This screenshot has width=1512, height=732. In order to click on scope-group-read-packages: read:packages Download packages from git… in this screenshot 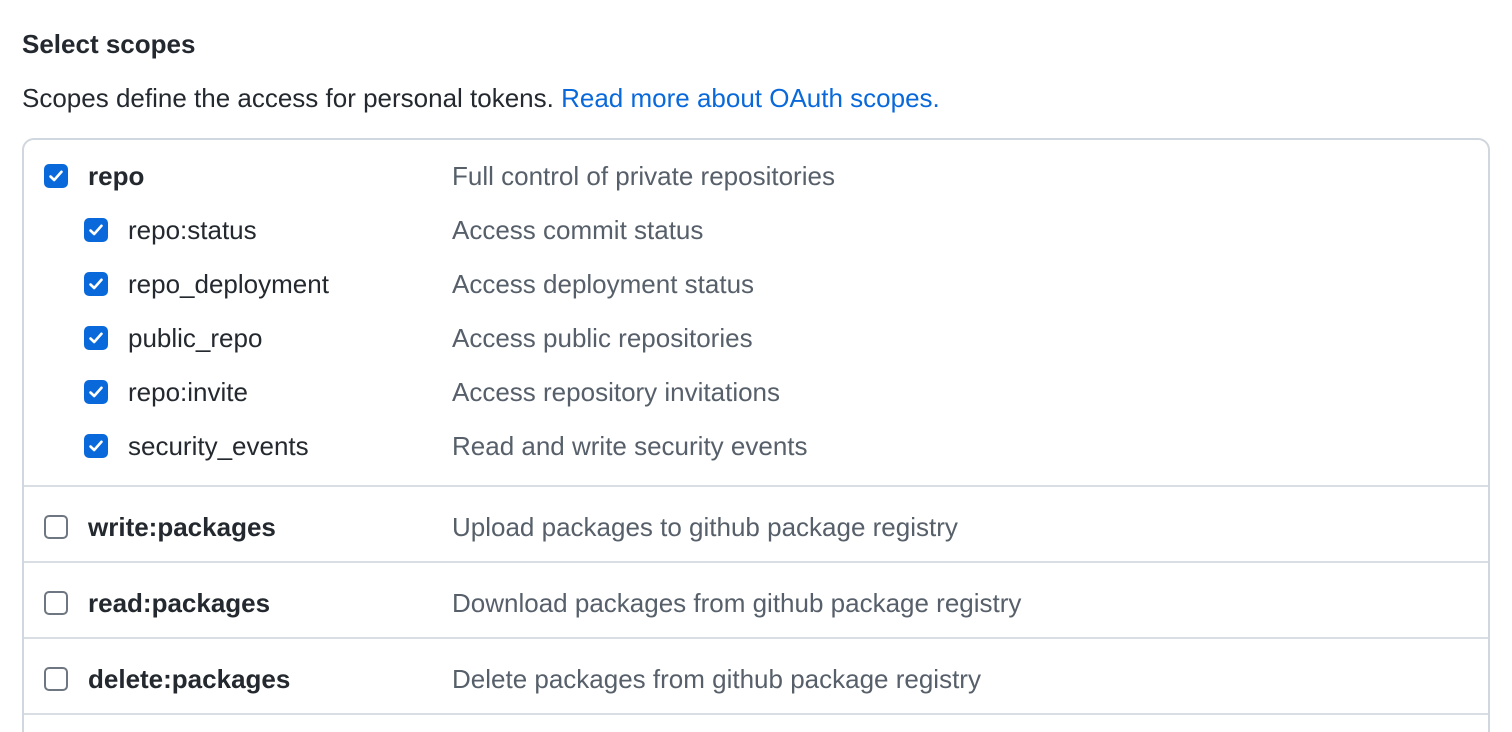, I will do `click(756, 601)`.